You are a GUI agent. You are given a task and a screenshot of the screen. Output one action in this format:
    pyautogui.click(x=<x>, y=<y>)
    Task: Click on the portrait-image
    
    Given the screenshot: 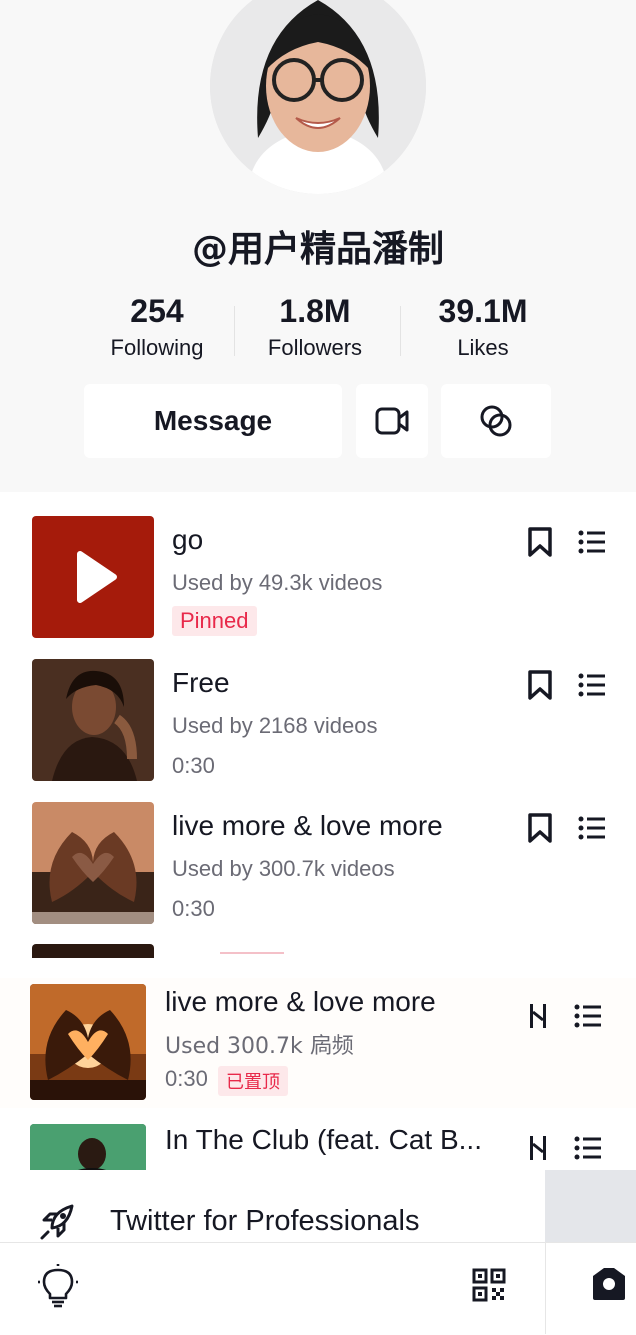 What is the action you would take?
    pyautogui.click(x=93, y=720)
    